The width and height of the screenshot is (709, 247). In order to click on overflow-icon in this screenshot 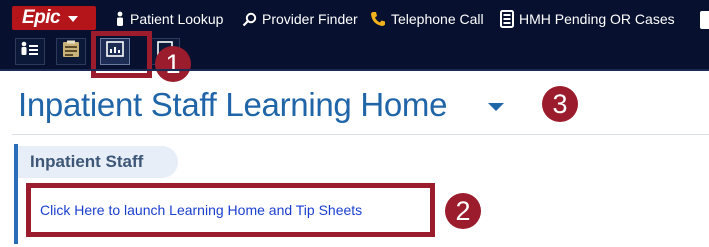, I will do `click(704, 20)`.